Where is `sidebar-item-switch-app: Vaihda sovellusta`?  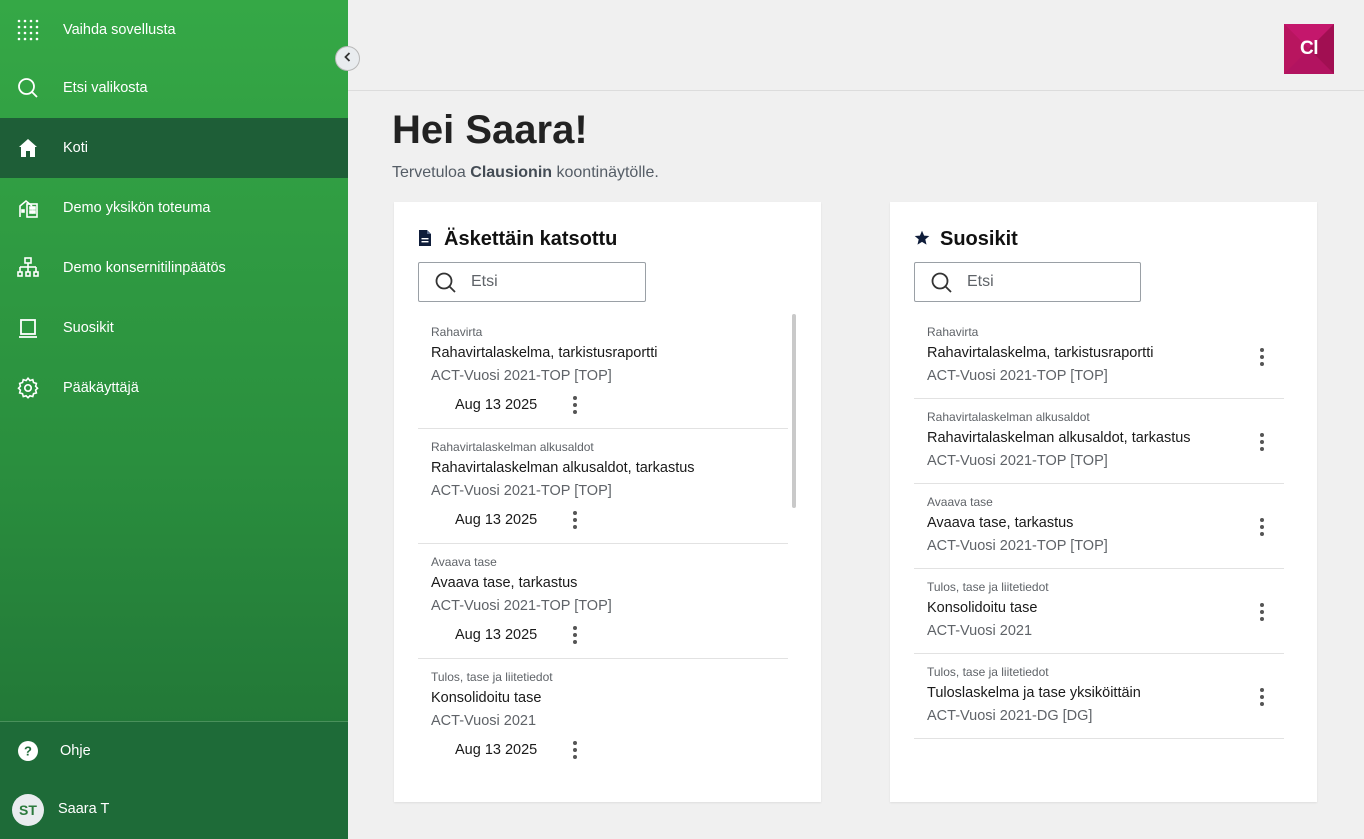 sidebar-item-switch-app: Vaihda sovellusta is located at coordinates (174, 30).